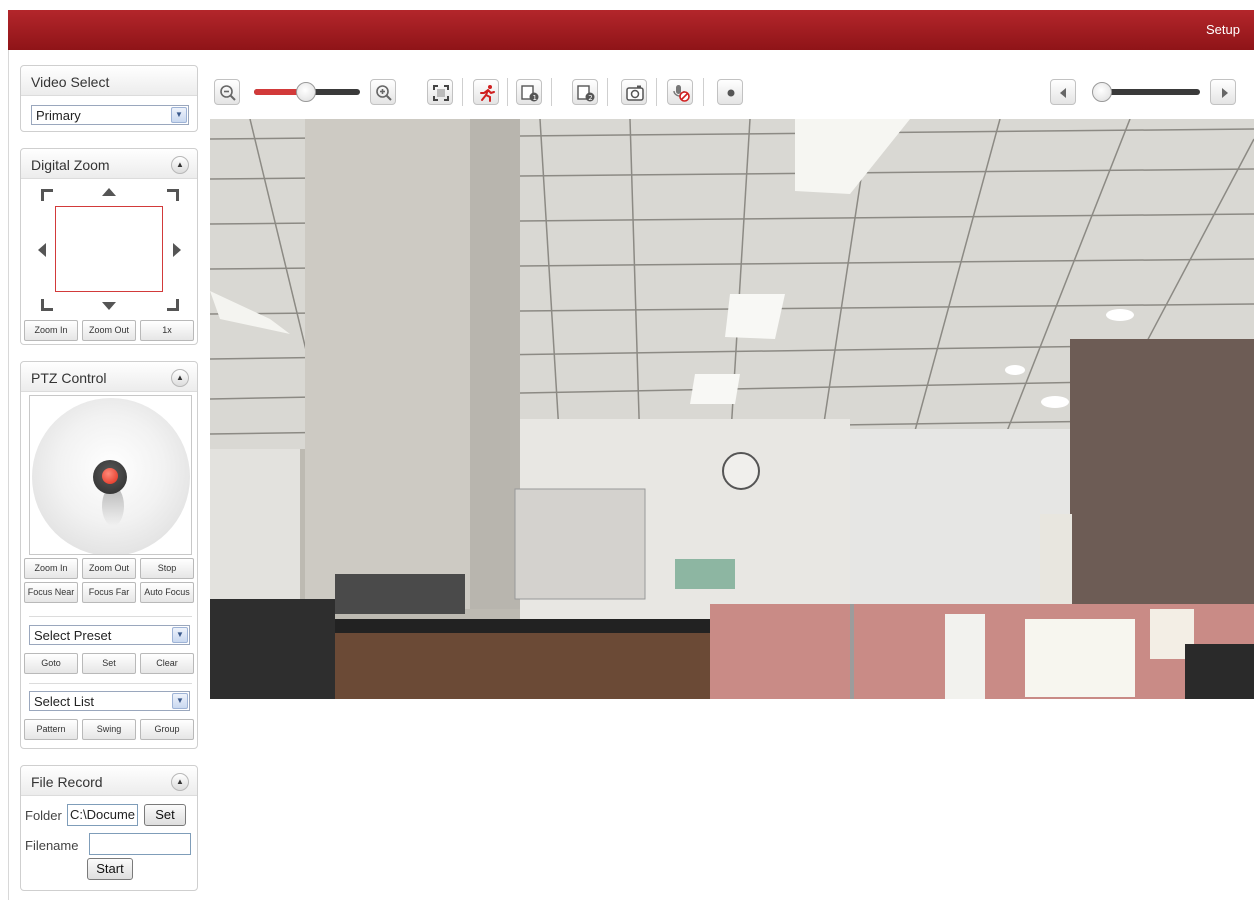 This screenshot has width=1256, height=900. I want to click on alarm-out-2-button: 2, so click(585, 92).